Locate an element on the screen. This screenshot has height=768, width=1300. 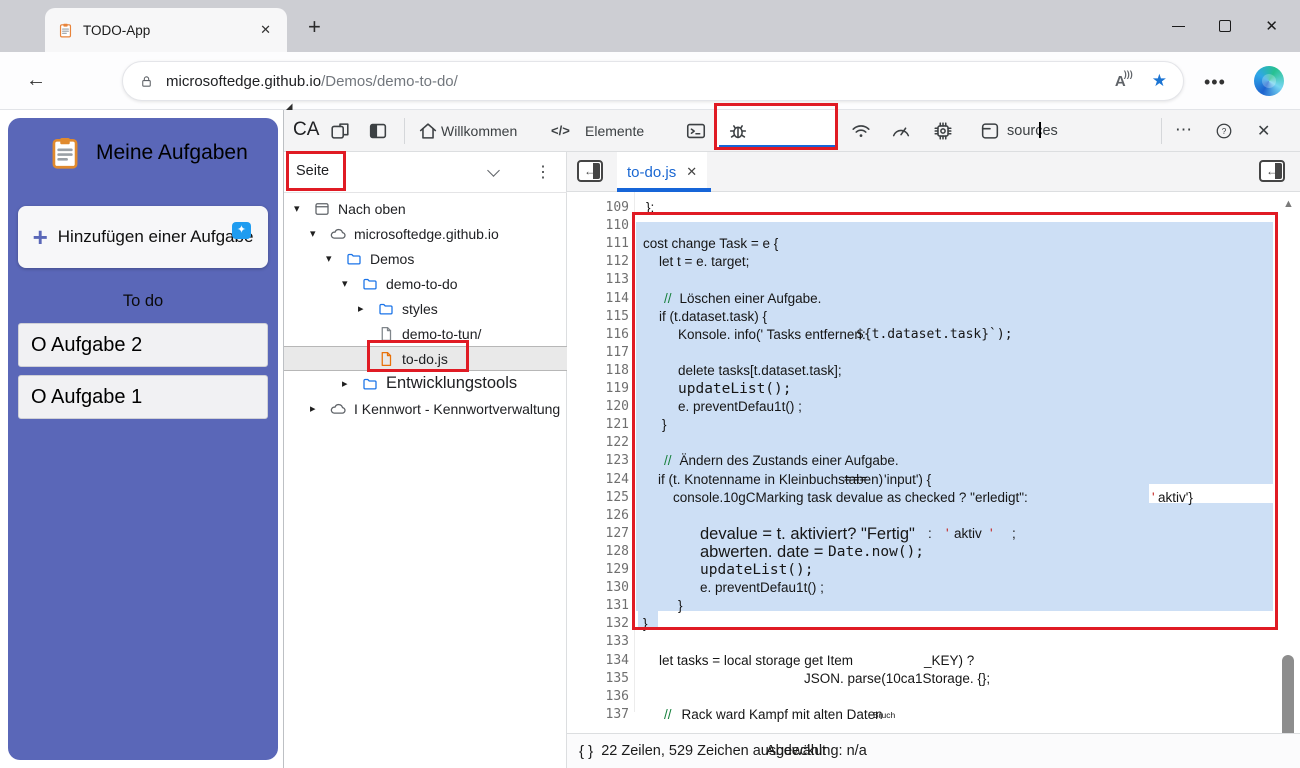
read-aloud-icon: A))) is located at coordinates (1124, 79).